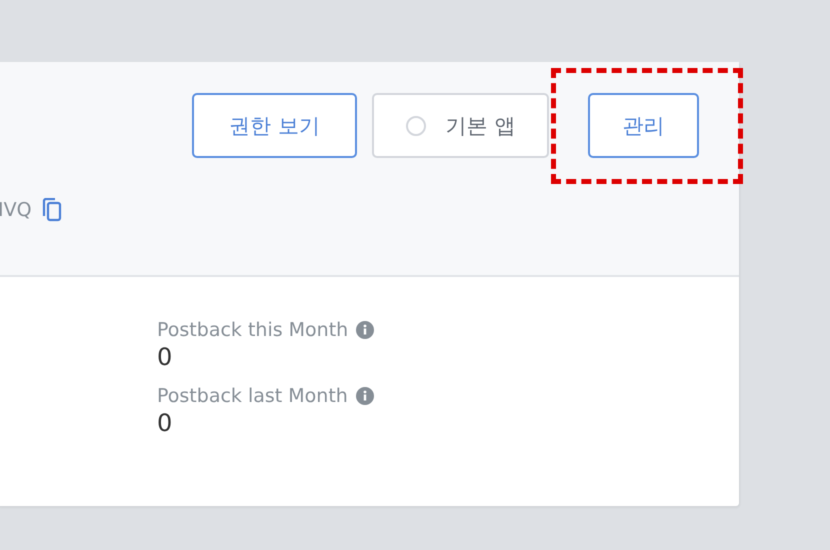 The width and height of the screenshot is (830, 550). I want to click on stat-label: Postback this Month, so click(252, 330).